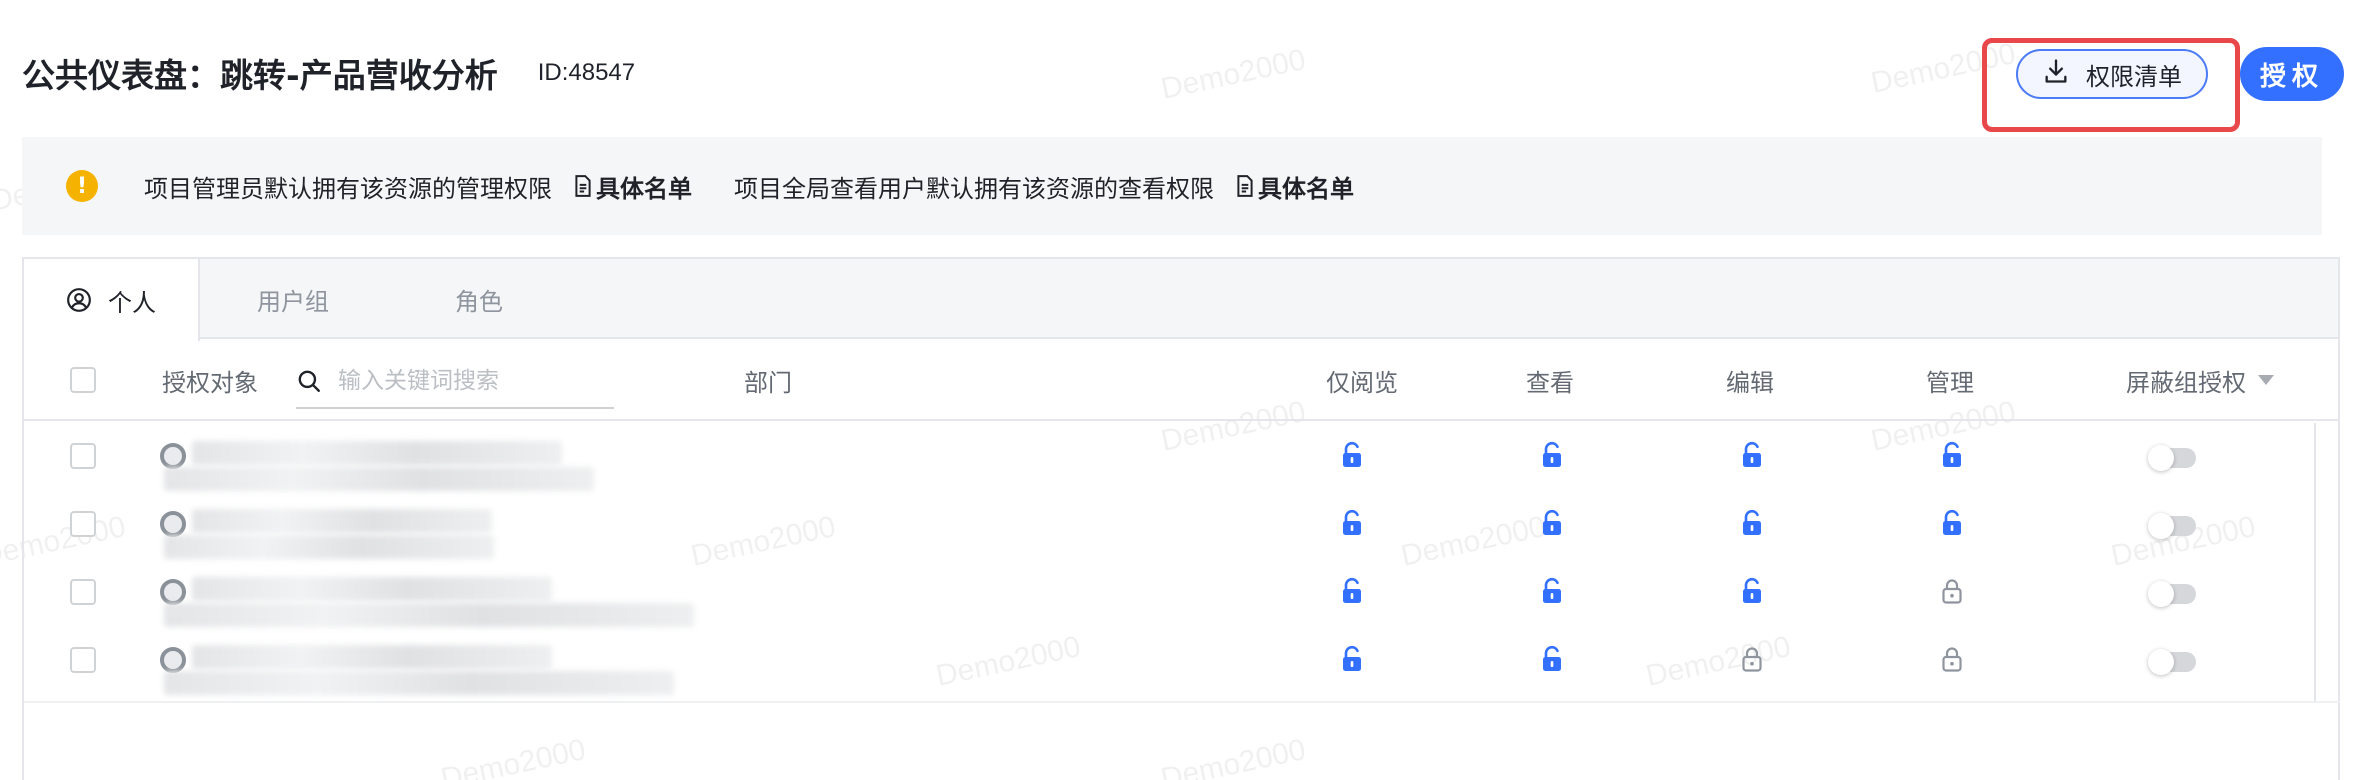  I want to click on tab-bar: 个人 用户组 角色, so click(1181, 300).